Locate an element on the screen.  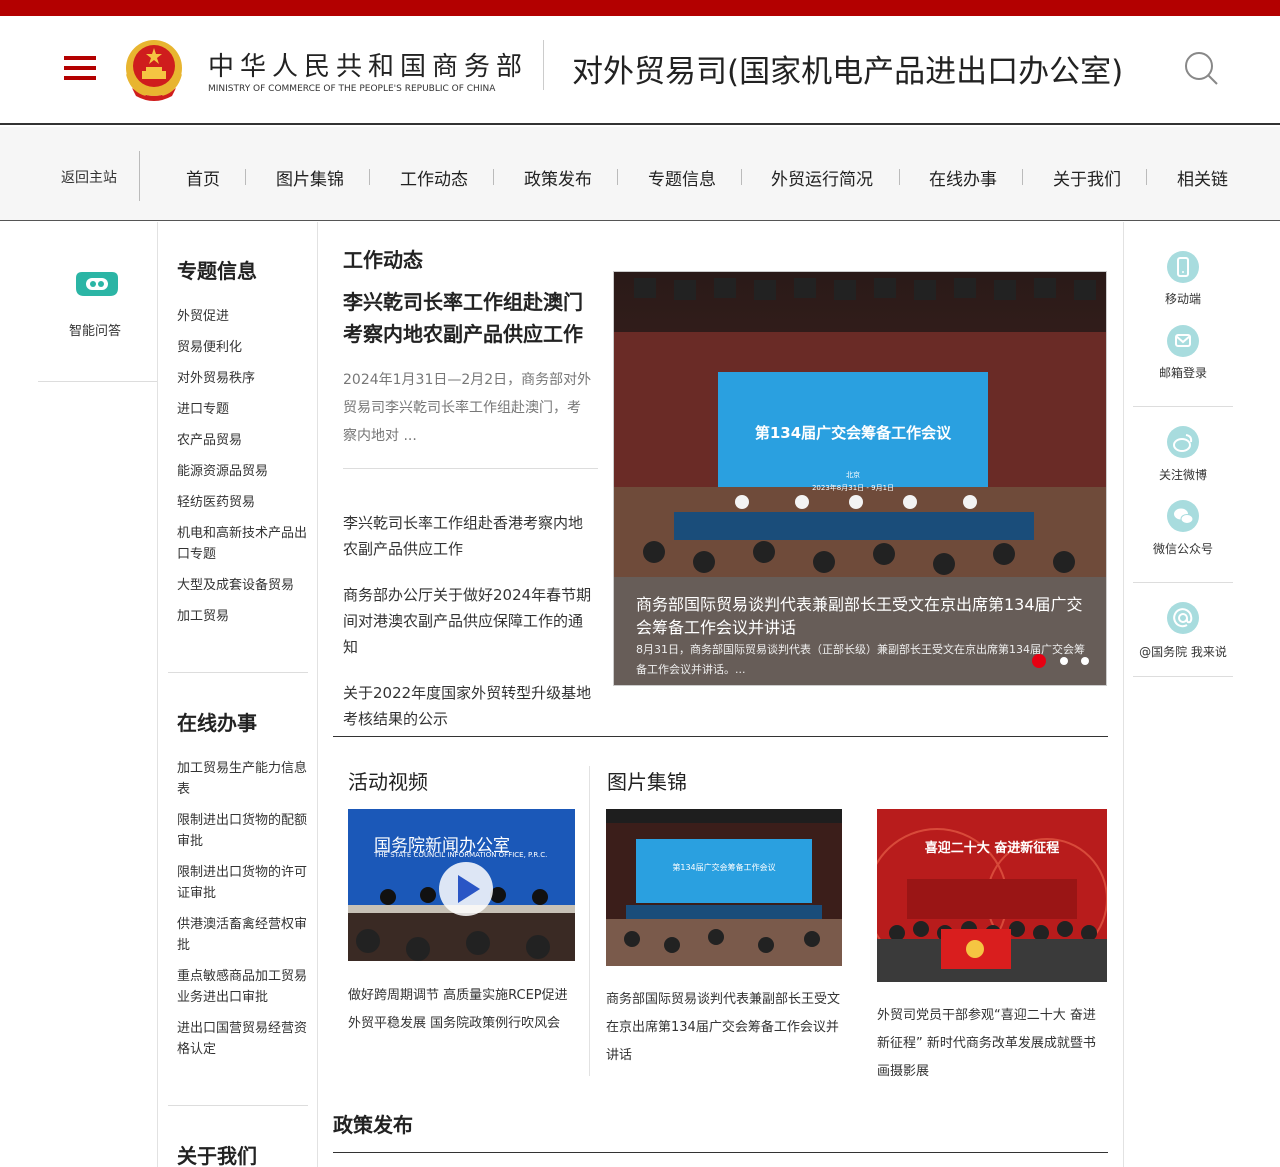
right-rail-group: @国务院 我来说 is located at coordinates (1183, 630).